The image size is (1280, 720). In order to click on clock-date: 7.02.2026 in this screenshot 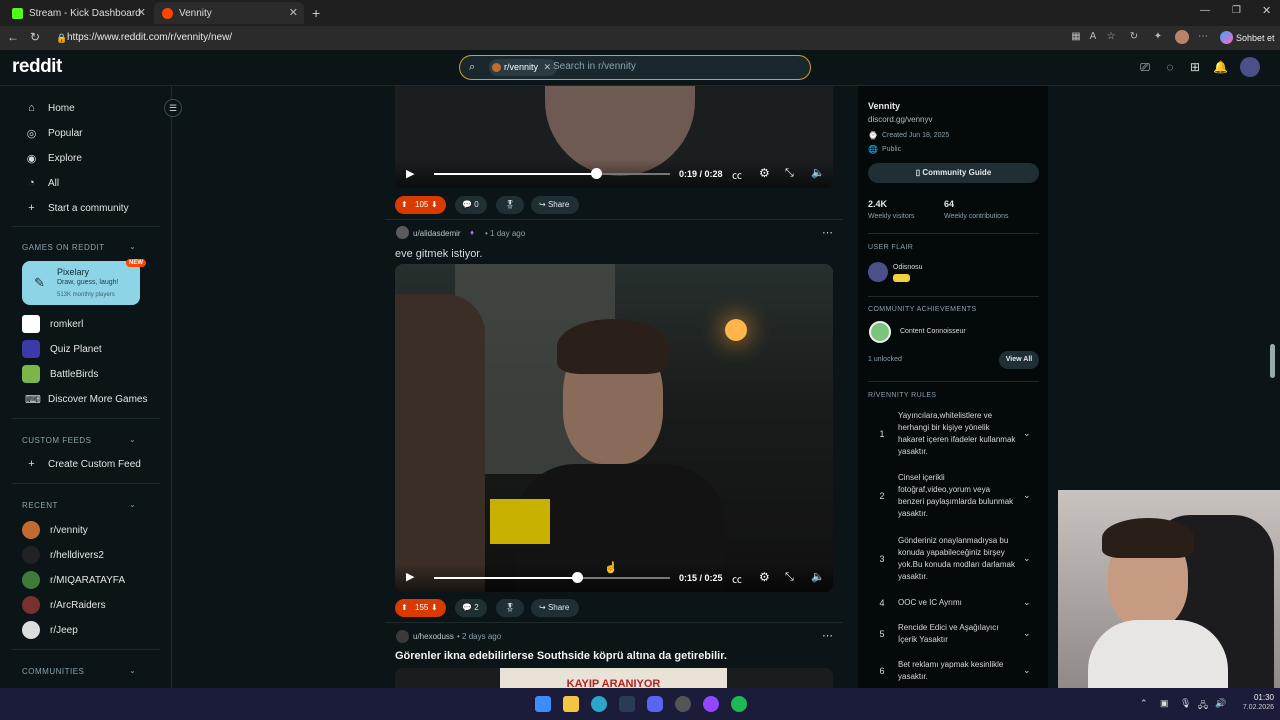, I will do `click(1253, 707)`.